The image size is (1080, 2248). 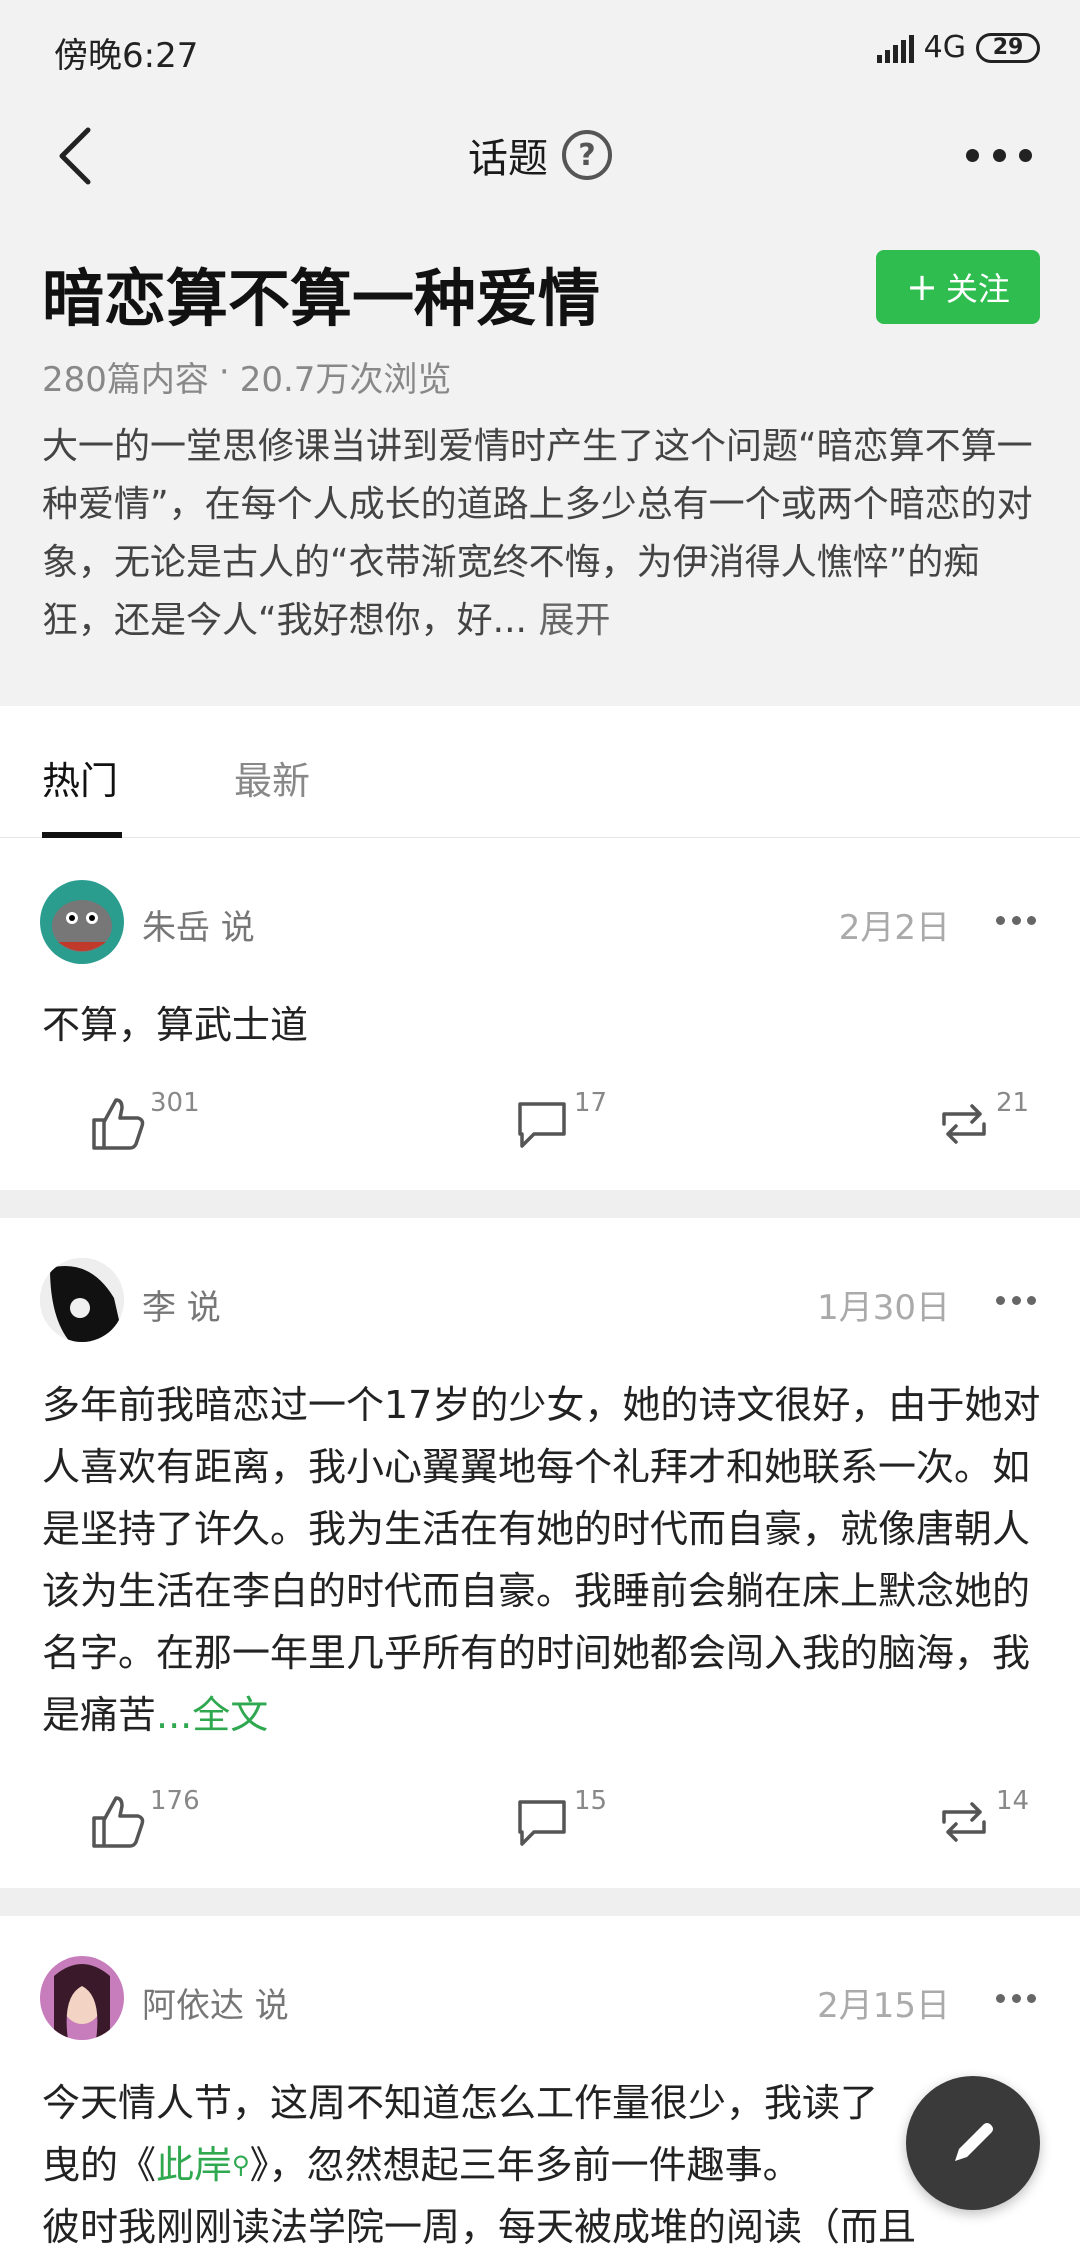 What do you see at coordinates (175, 1103) in the screenshot?
I see `like-count: 301` at bounding box center [175, 1103].